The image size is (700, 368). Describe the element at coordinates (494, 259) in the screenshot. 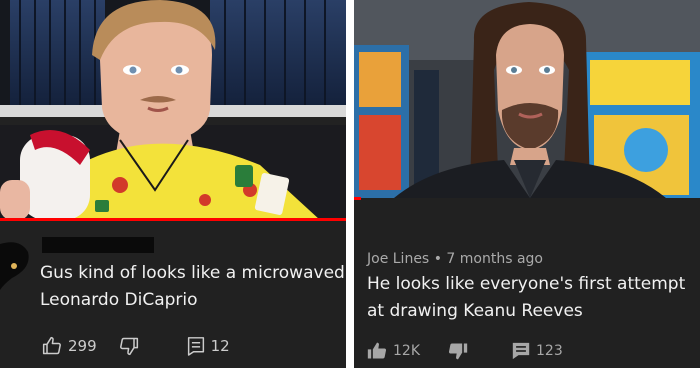

I see `comment-timestamp: 7 months ago` at that location.